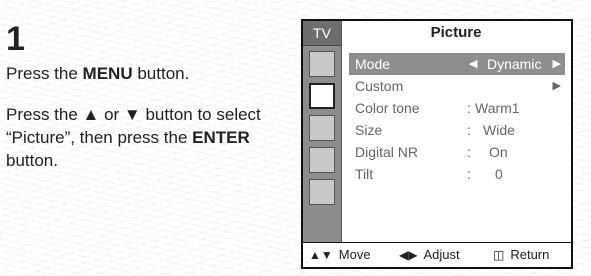 The height and width of the screenshot is (276, 591). Describe the element at coordinates (499, 174) in the screenshot. I see `menu-item-value: 0` at that location.